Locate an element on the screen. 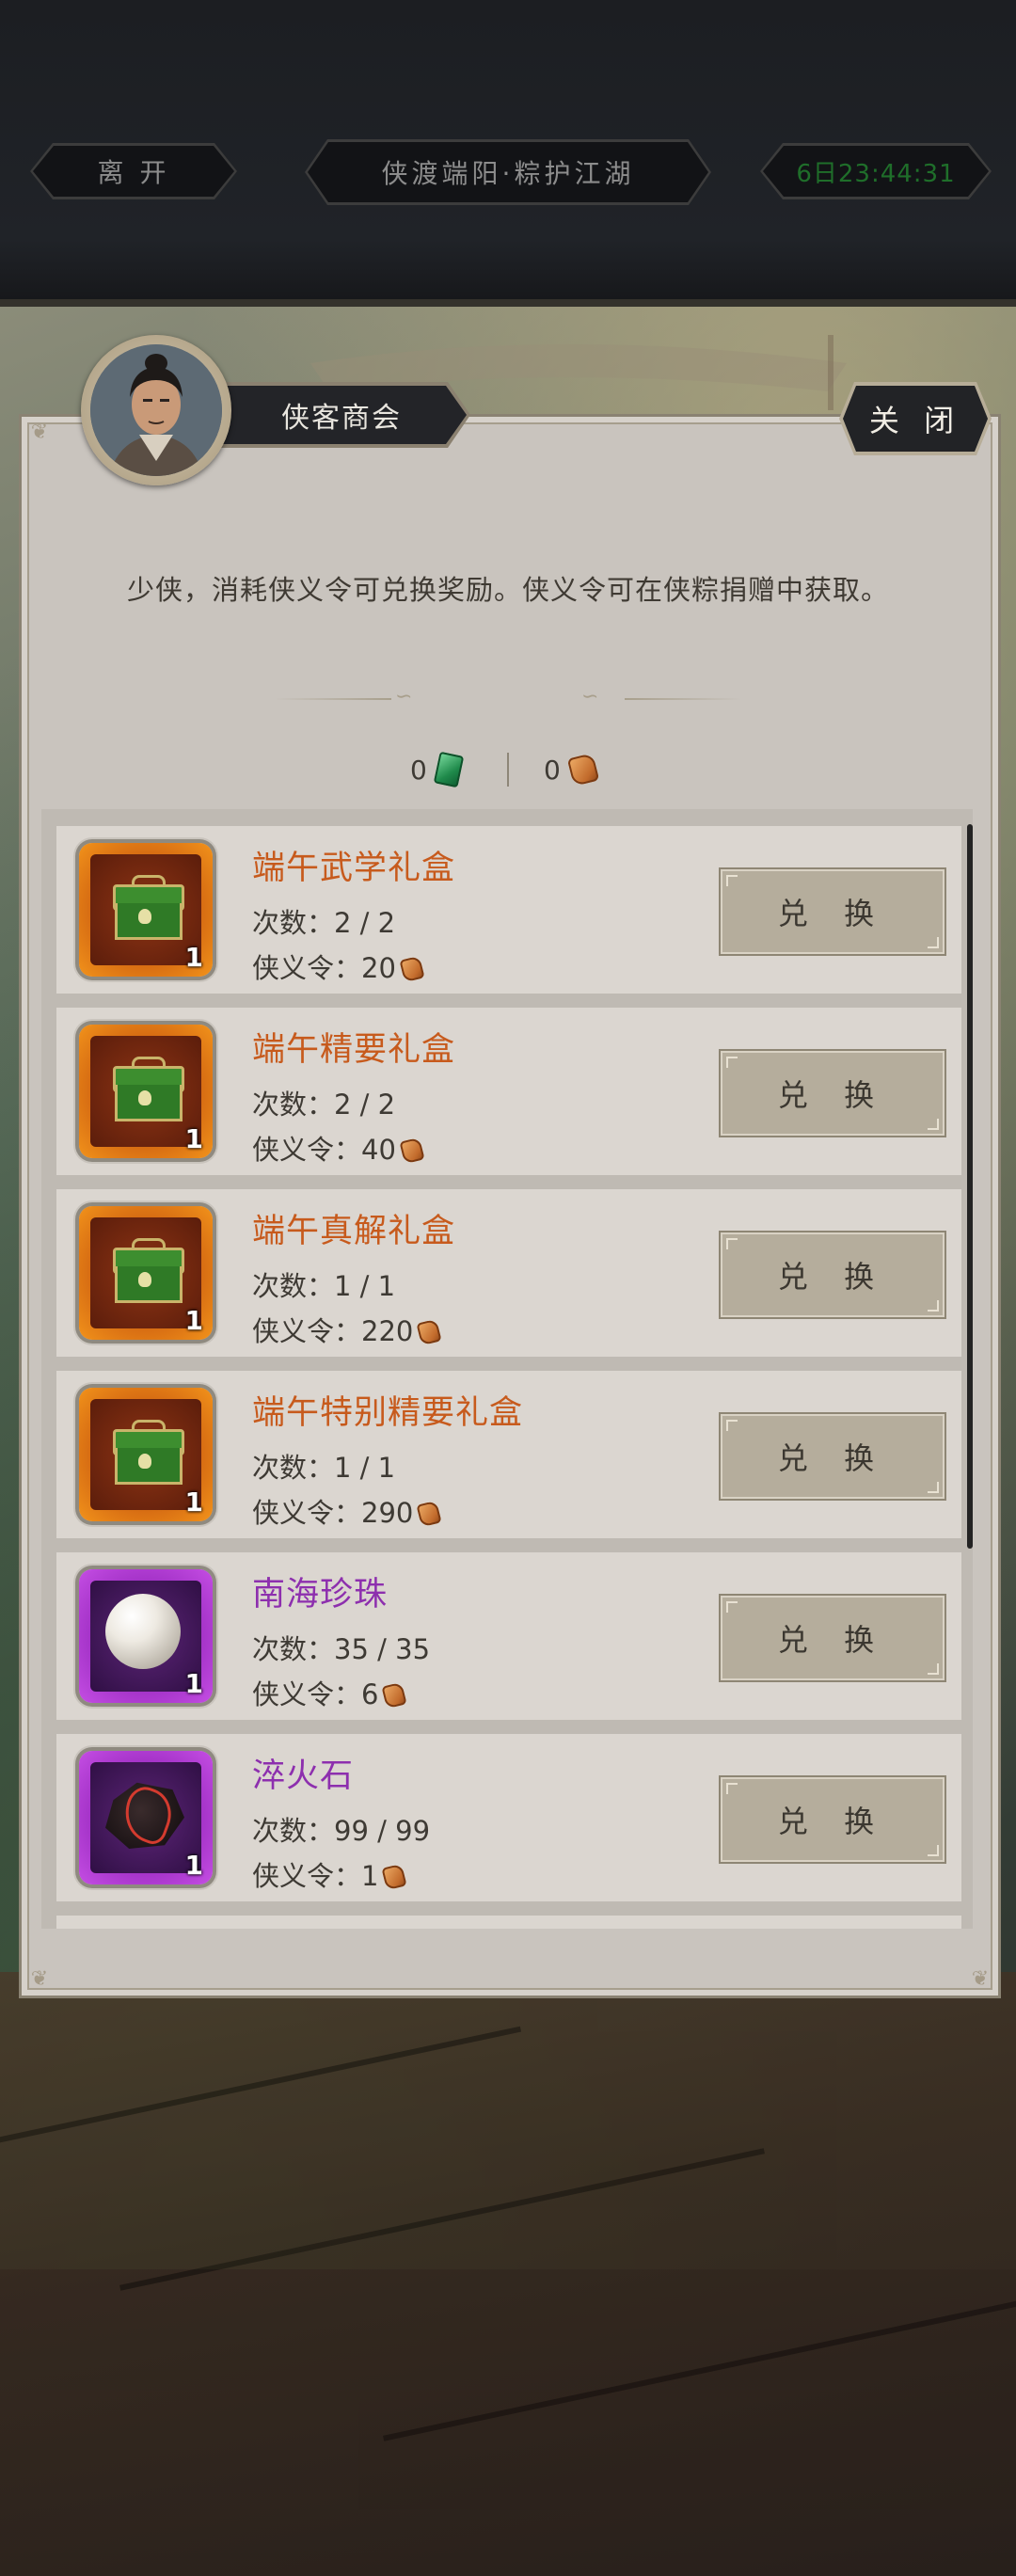 The height and width of the screenshot is (2576, 1016). top-bar: 离 开 侠渡端阳·粽护江湖 6日23:44:31 is located at coordinates (508, 154).